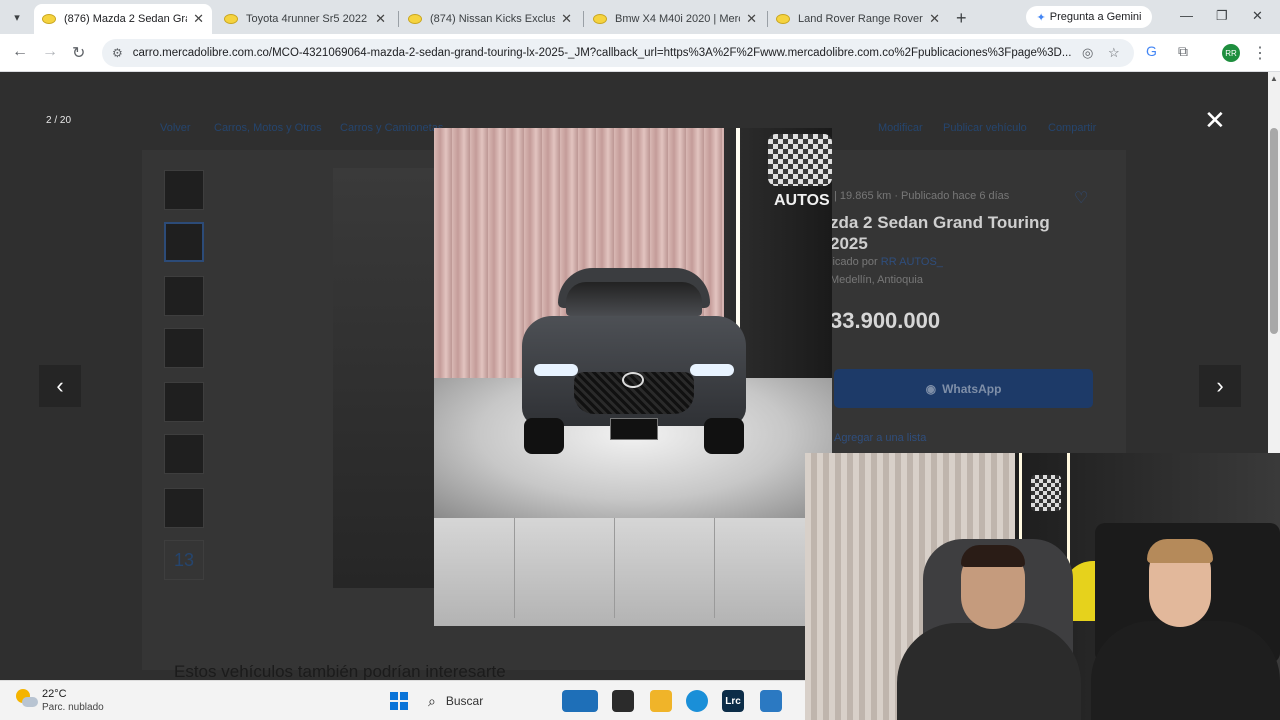 The image size is (1280, 720). Describe the element at coordinates (54, 694) in the screenshot. I see `weather-temperature: 22°C` at that location.